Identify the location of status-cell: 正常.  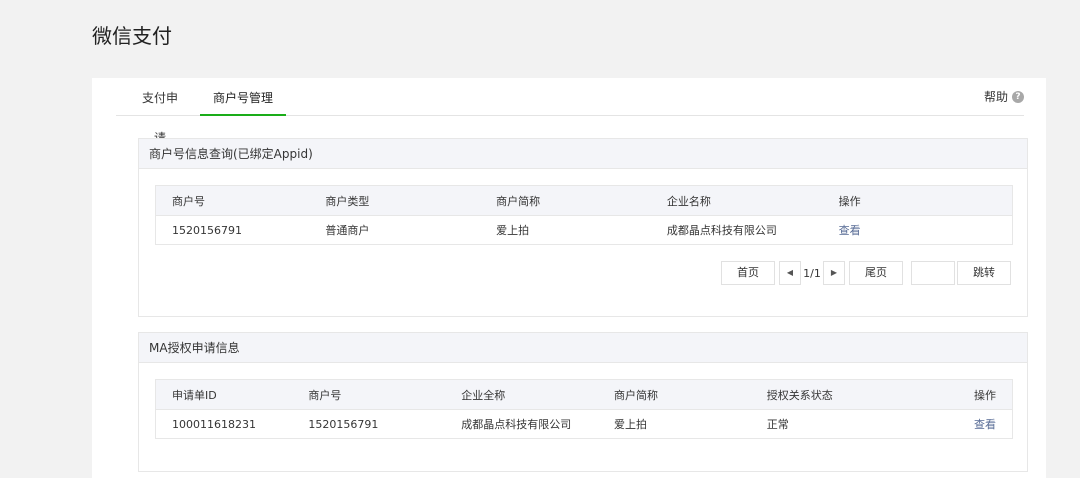
(777, 424).